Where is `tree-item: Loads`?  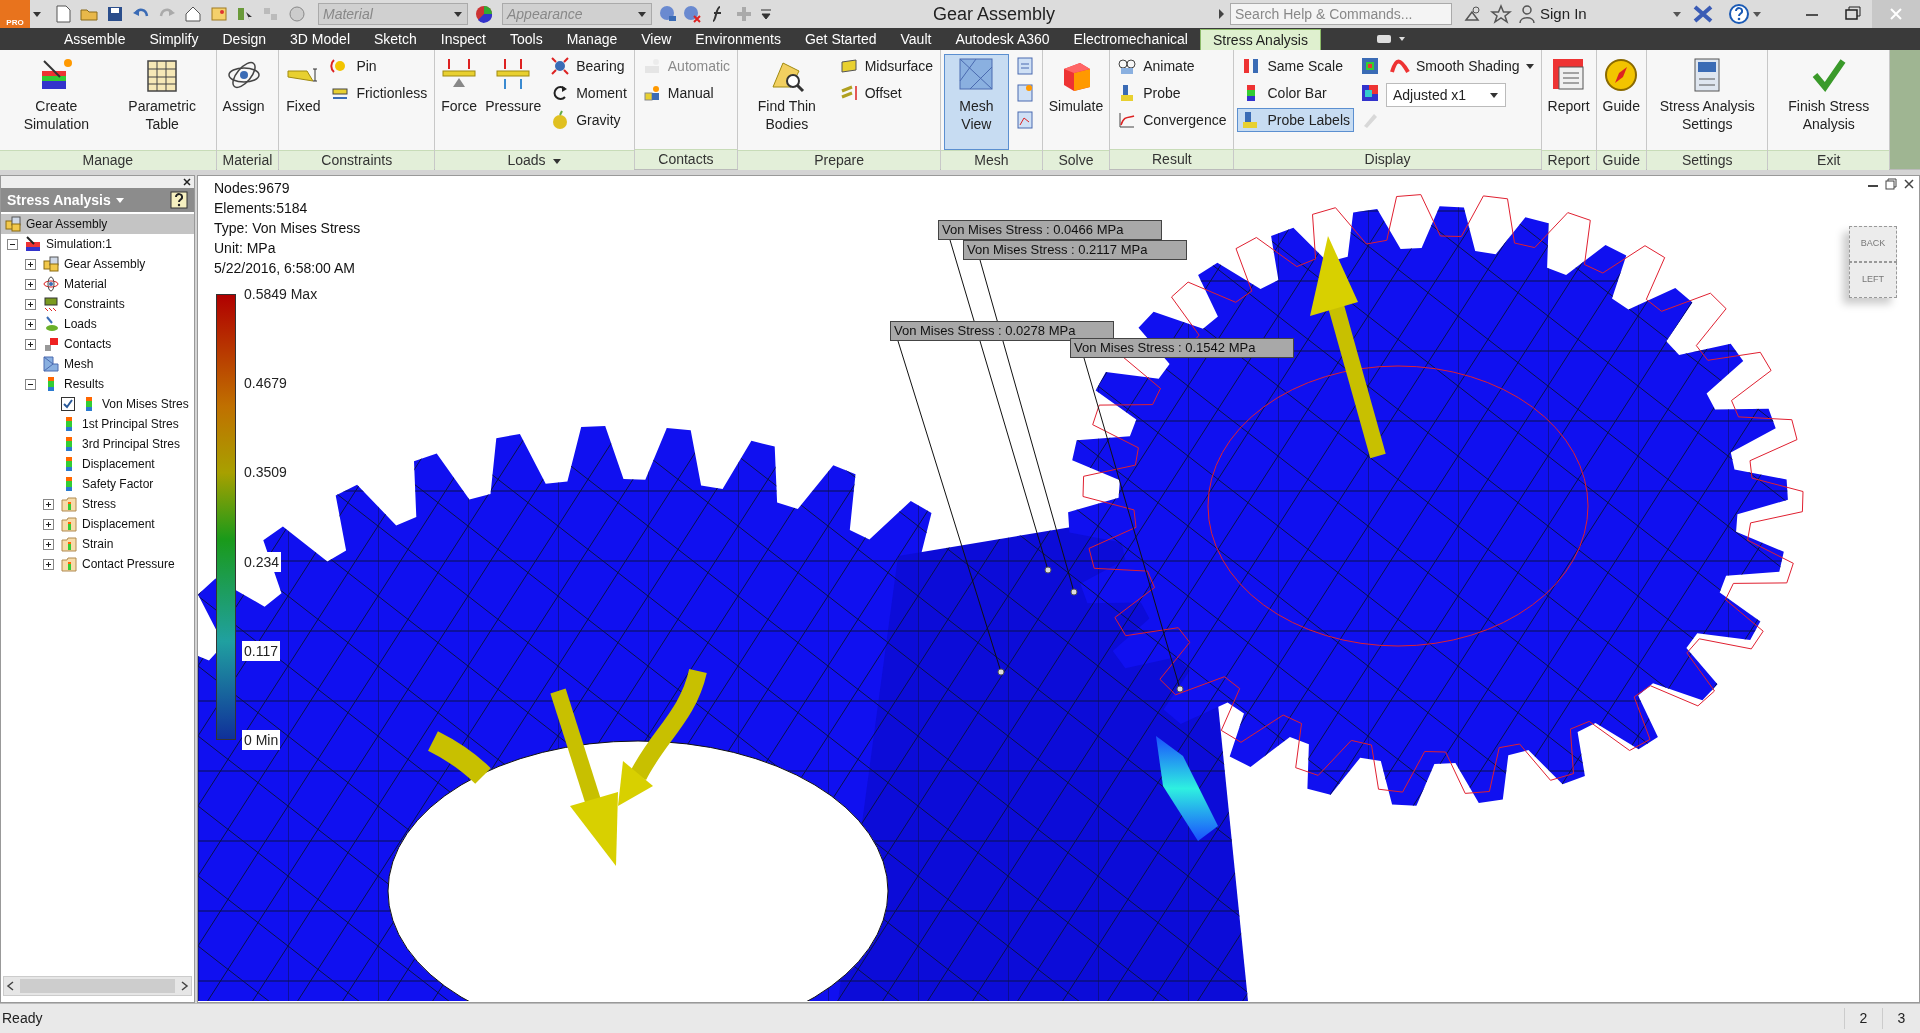
tree-item: Loads is located at coordinates (80, 324).